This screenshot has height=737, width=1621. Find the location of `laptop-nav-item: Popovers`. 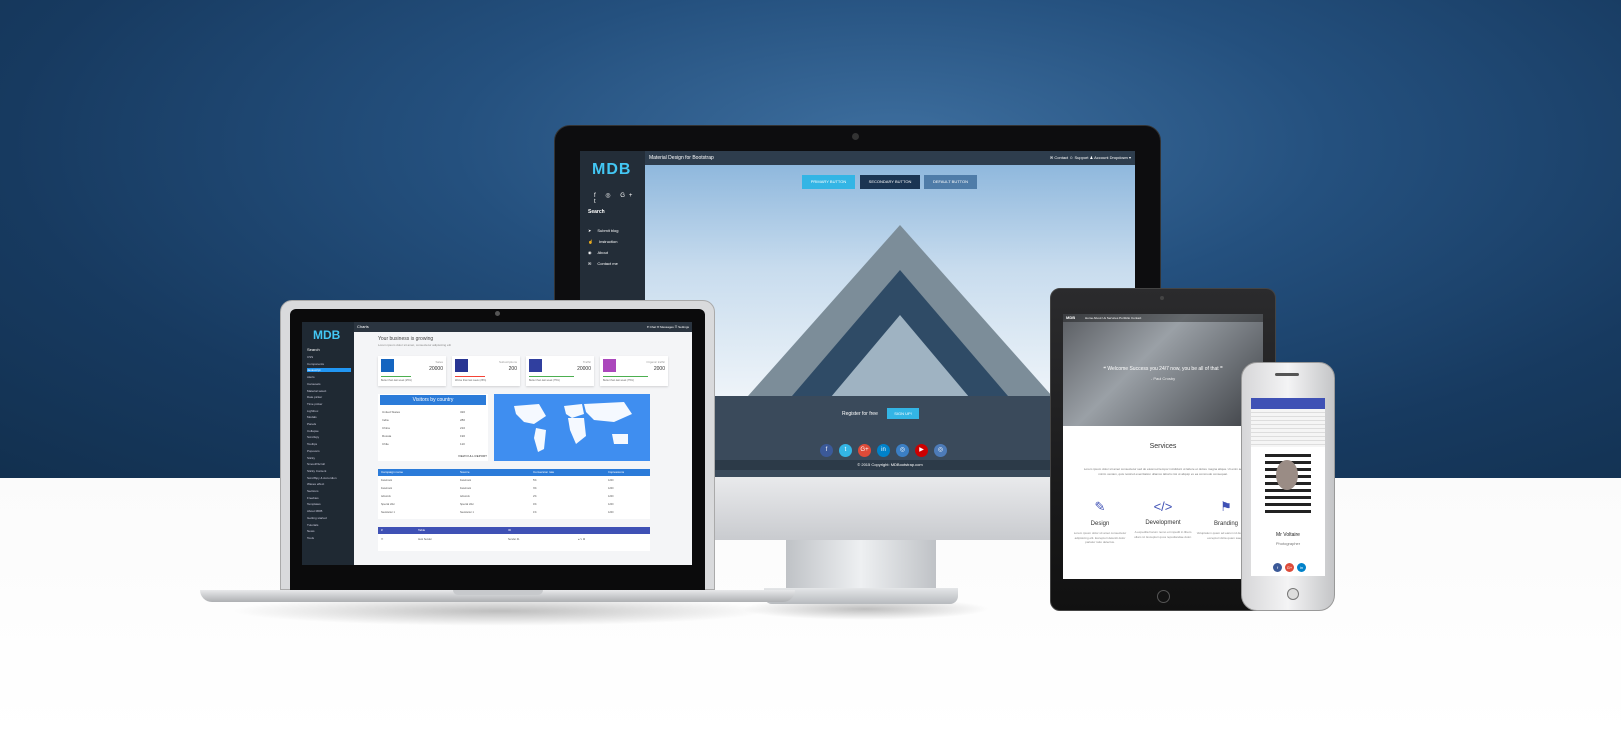

laptop-nav-item: Popovers is located at coordinates (329, 451).